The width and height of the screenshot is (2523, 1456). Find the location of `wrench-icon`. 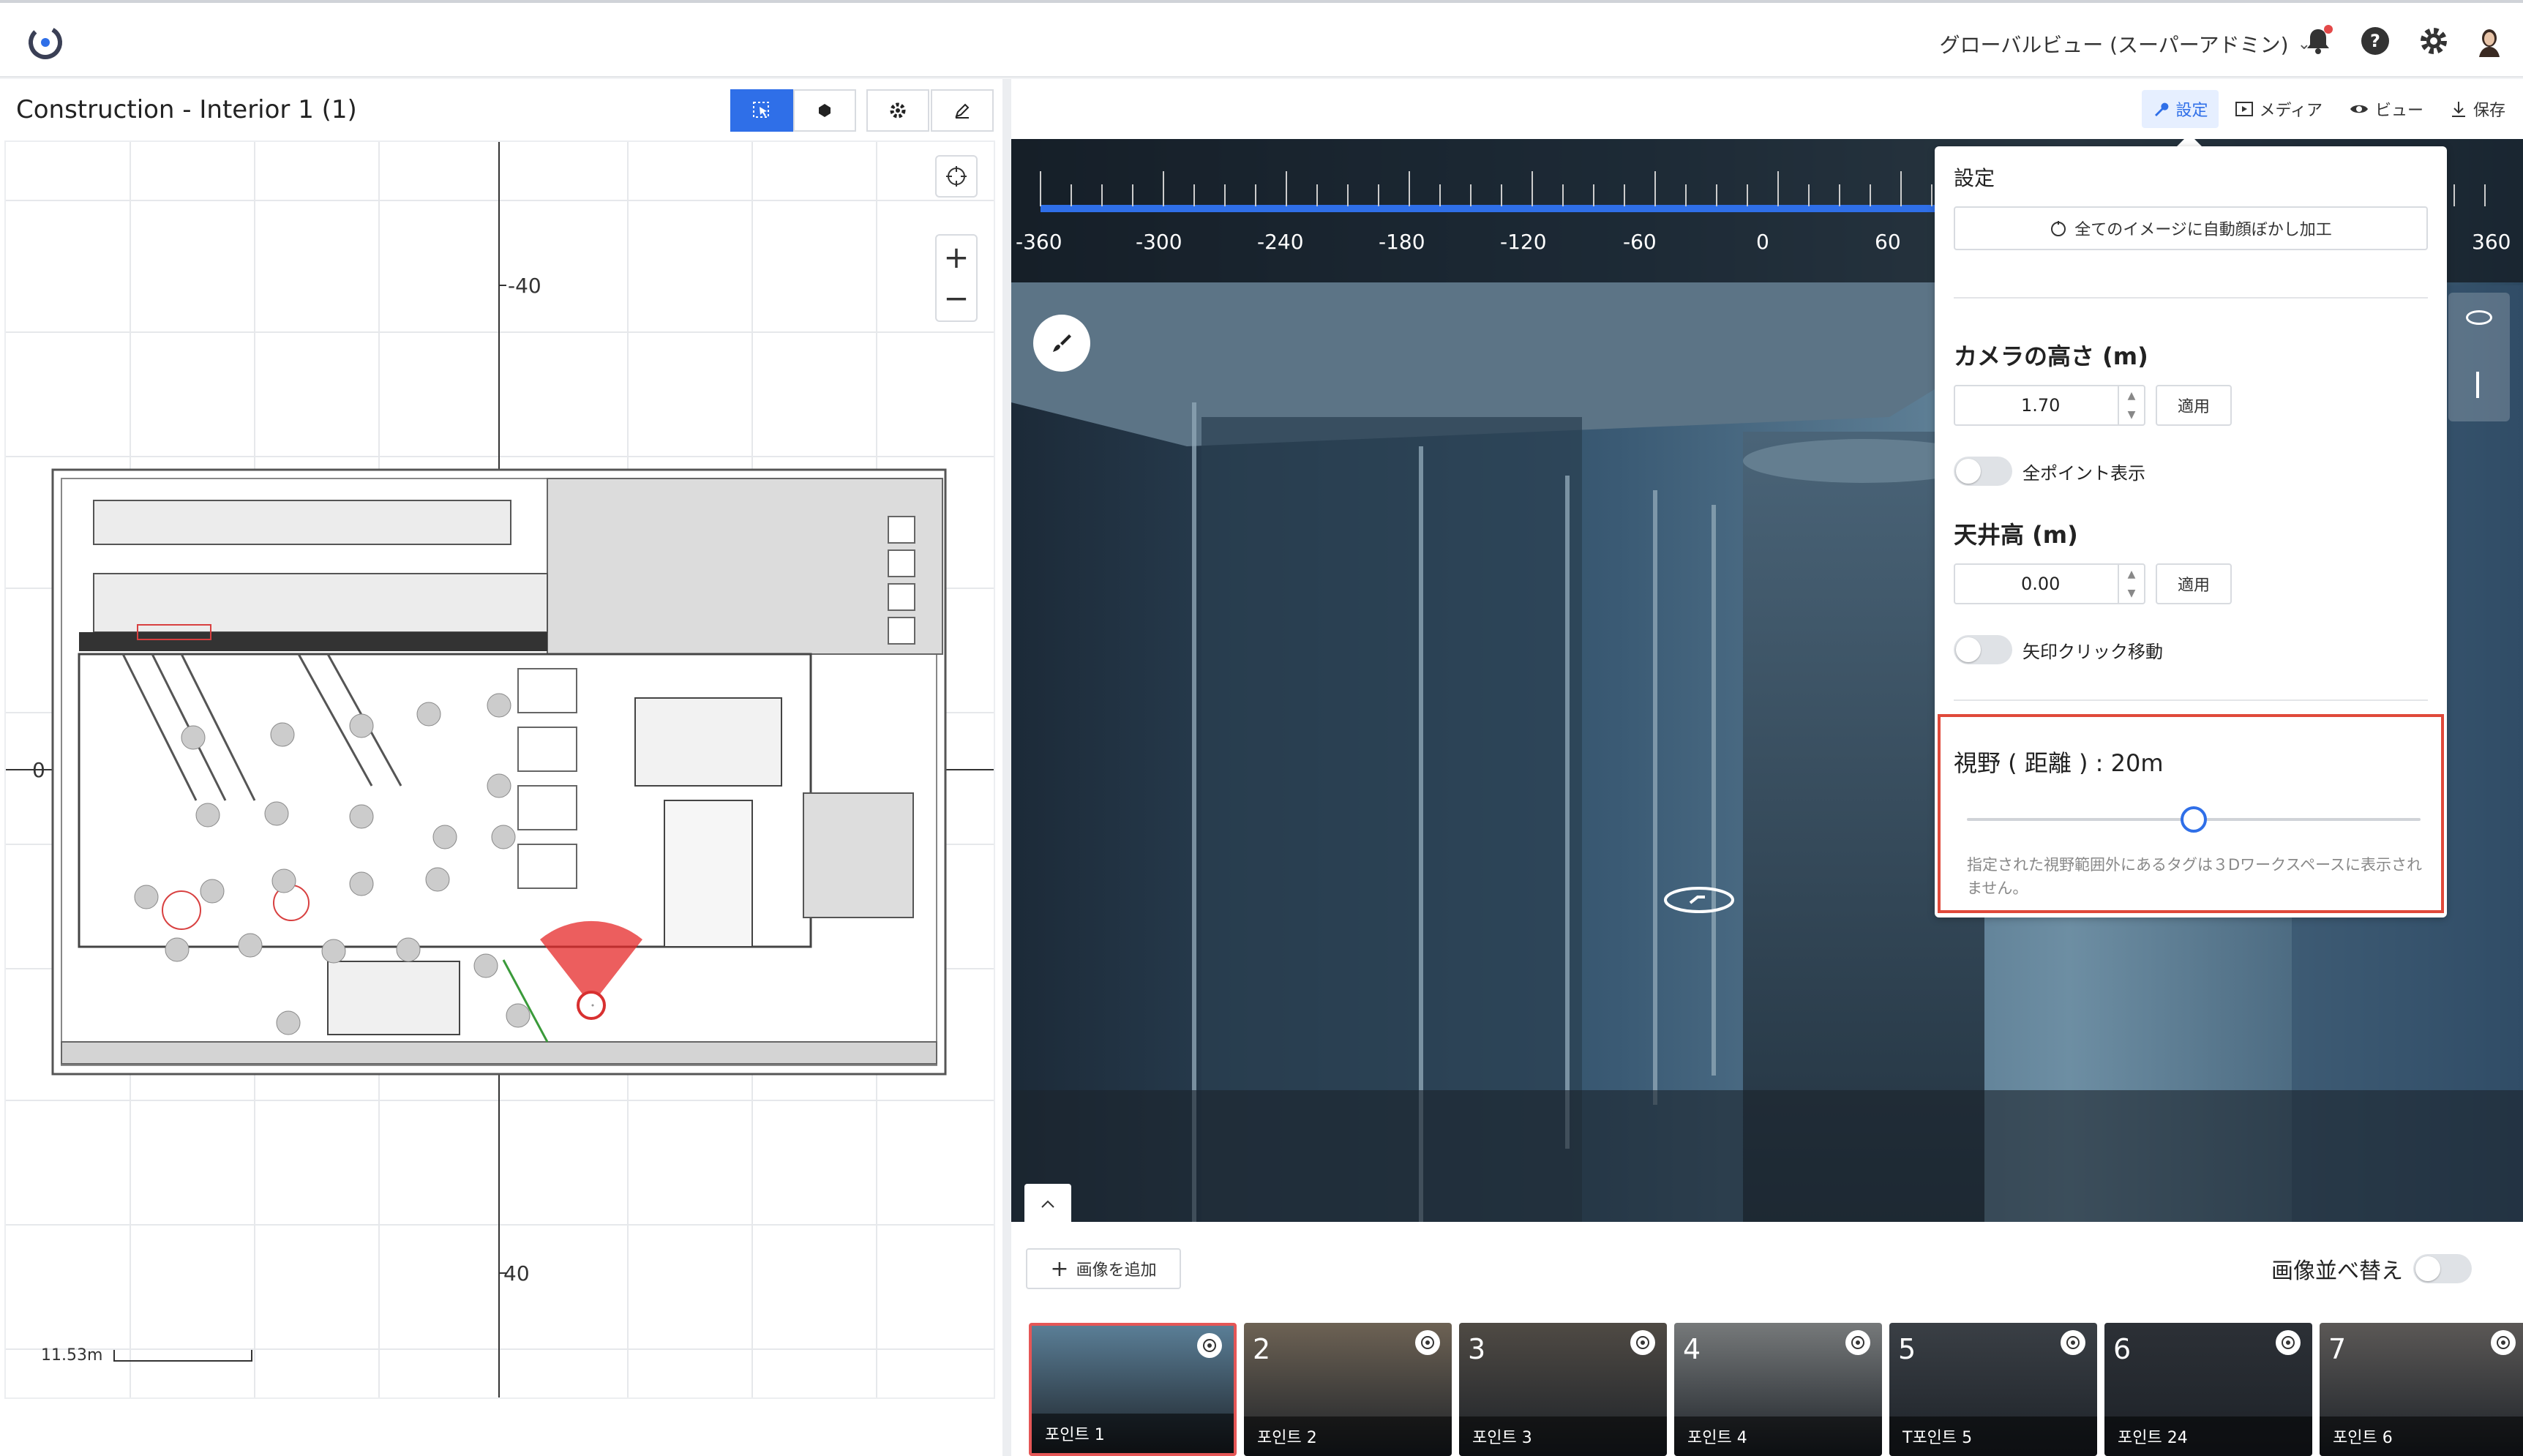

wrench-icon is located at coordinates (2162, 109).